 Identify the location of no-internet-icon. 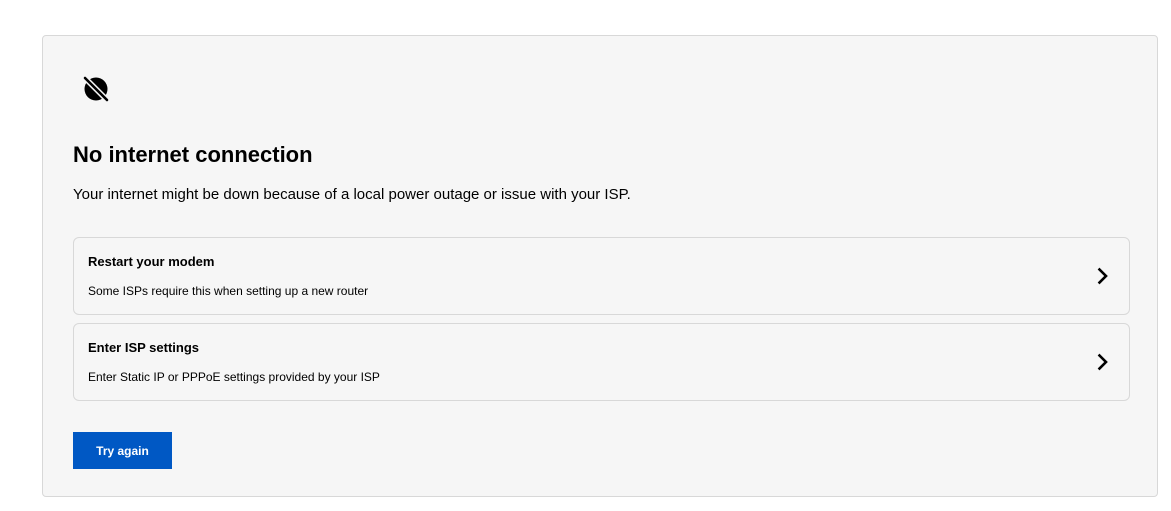
(96, 89).